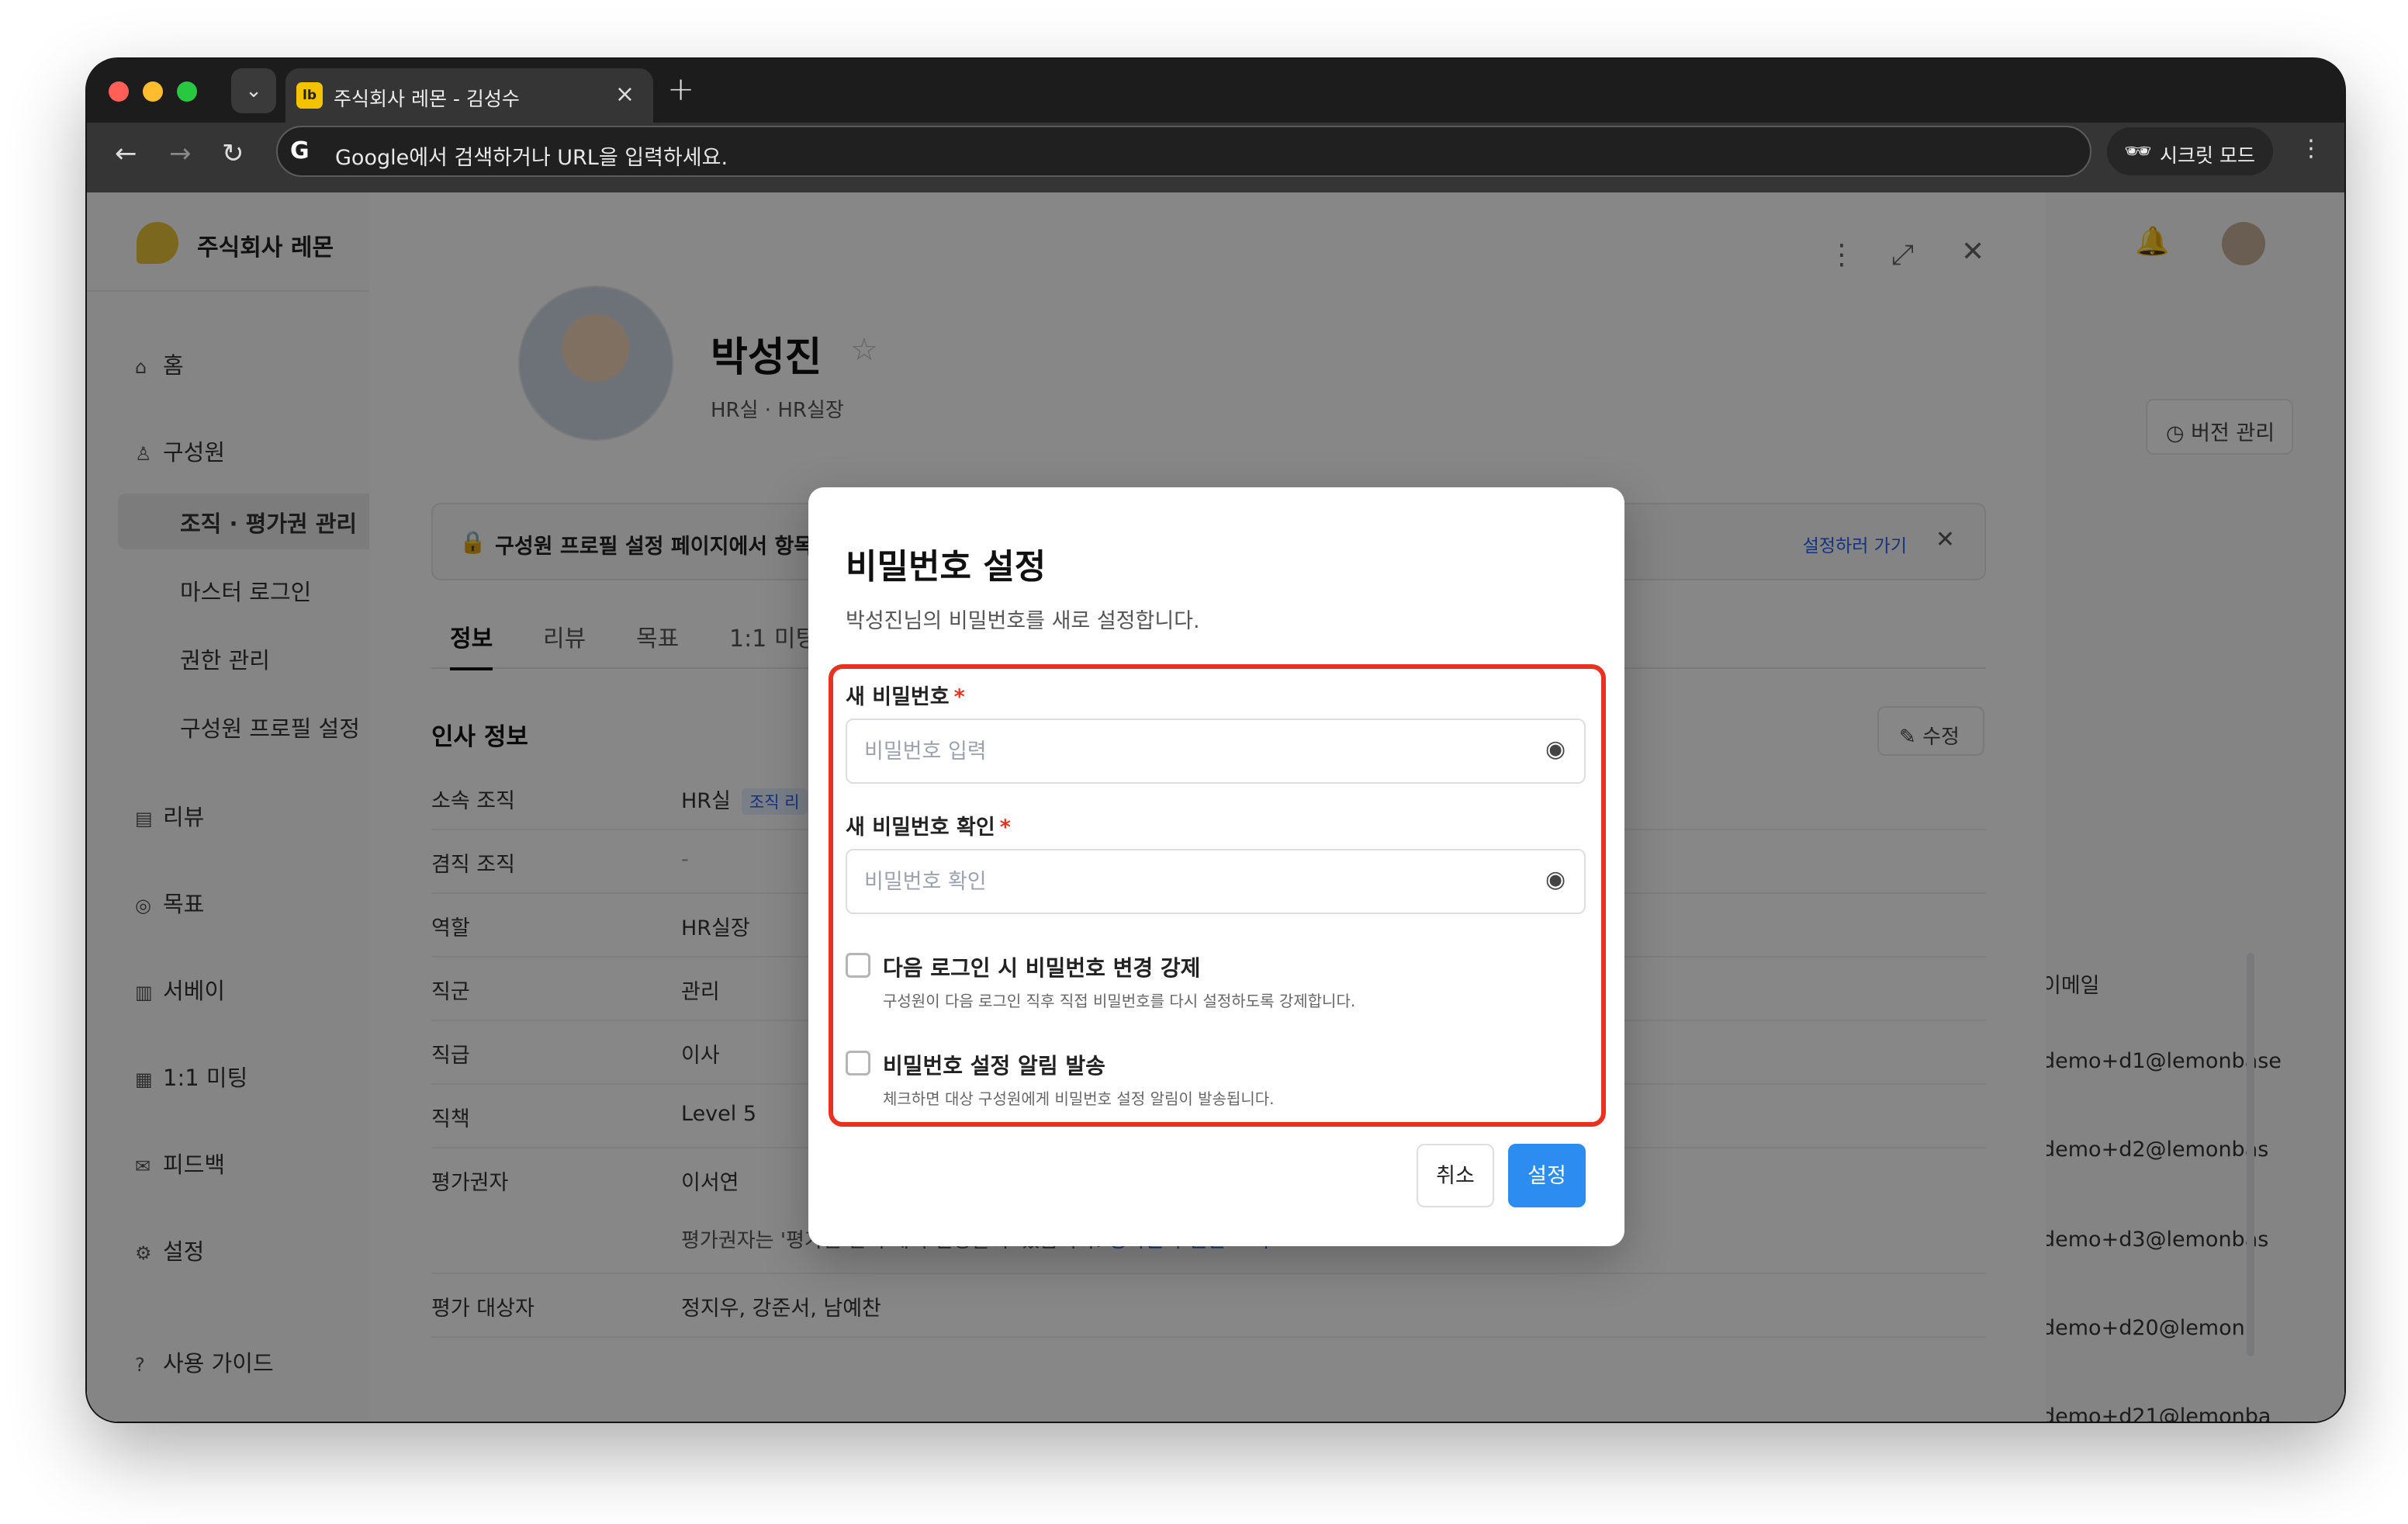  I want to click on confirm-password-label-text: 새 비밀번호 확인, so click(921, 828).